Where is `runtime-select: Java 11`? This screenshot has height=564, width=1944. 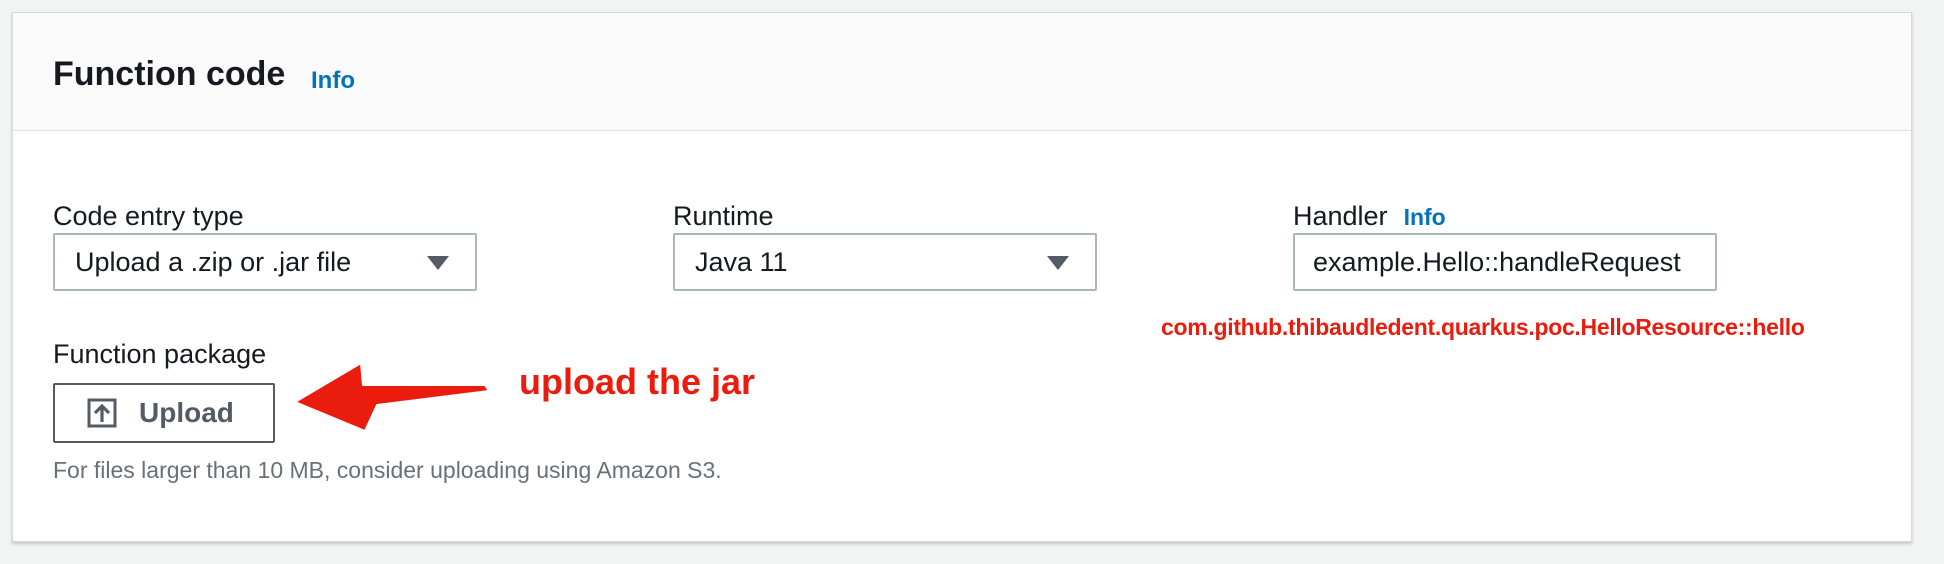
runtime-select: Java 11 is located at coordinates (885, 262).